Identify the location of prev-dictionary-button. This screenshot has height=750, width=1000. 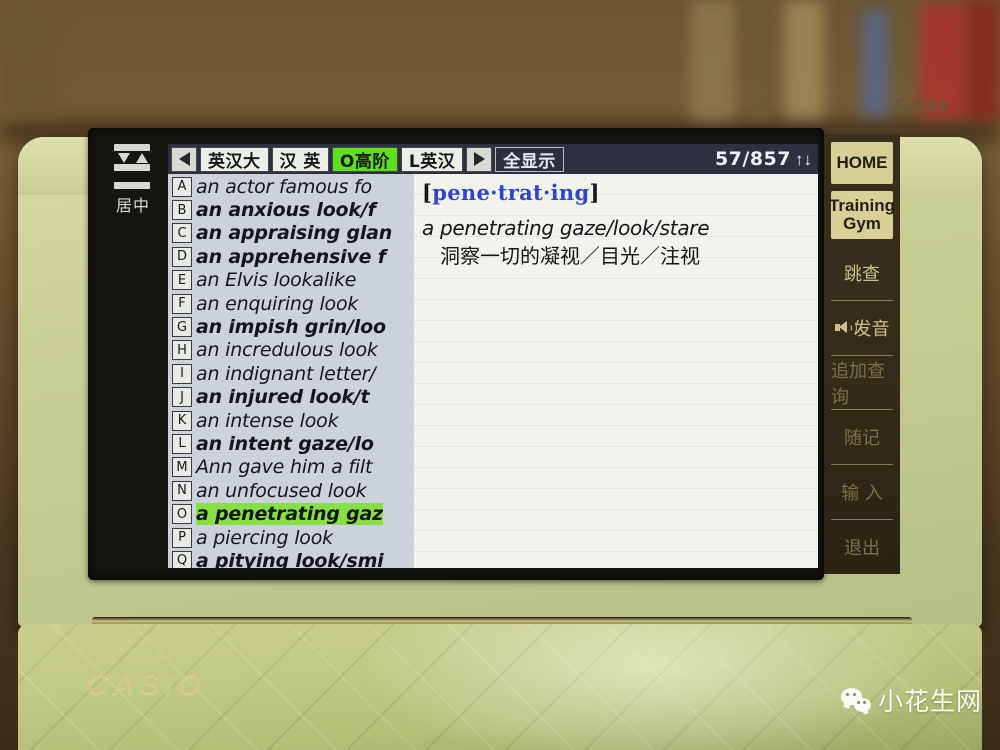
(184, 159).